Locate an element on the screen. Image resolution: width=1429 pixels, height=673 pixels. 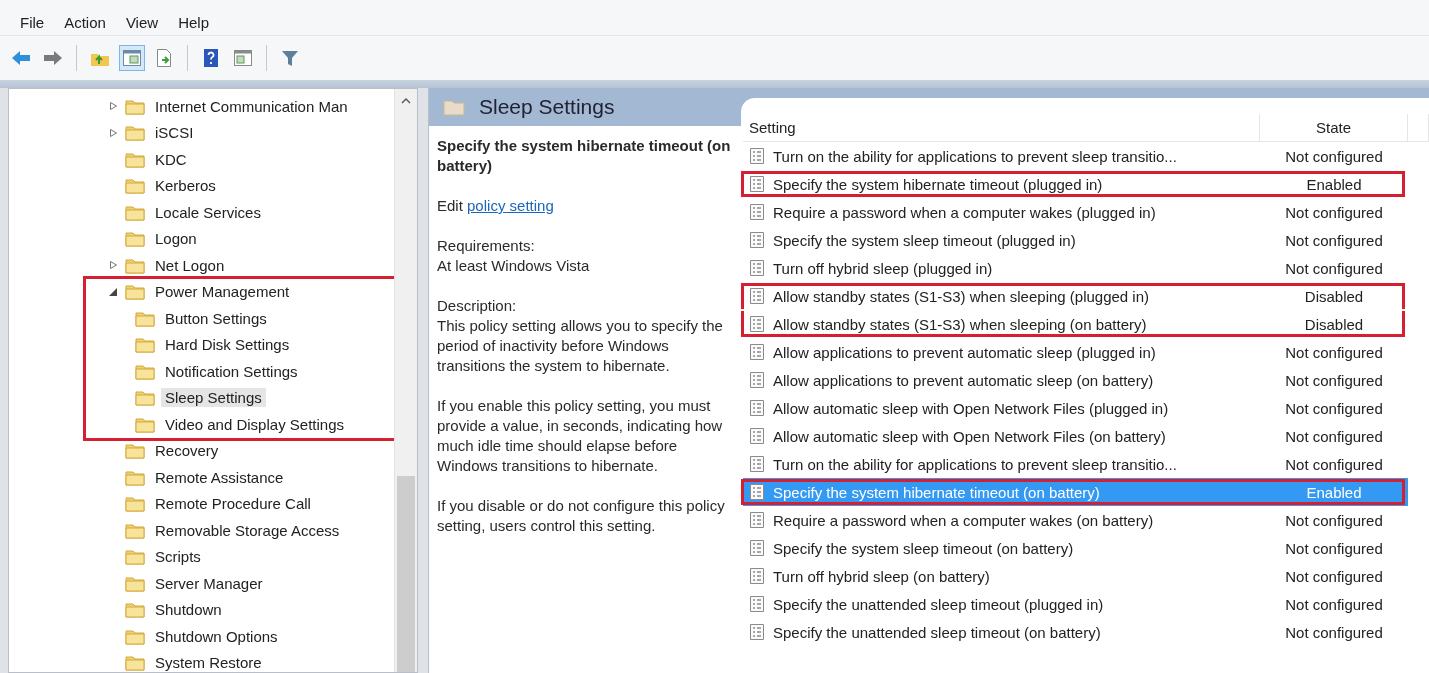
tree-item: iSCSI is located at coordinates (174, 133).